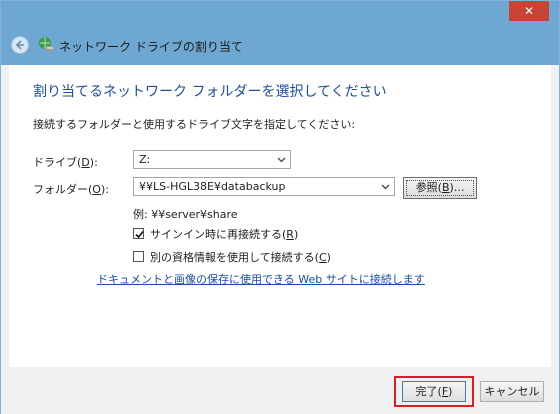  What do you see at coordinates (261, 279) in the screenshot?
I see `web-site-link: ドキュメントと画像の保存に使用できる Web サイトに接続します` at bounding box center [261, 279].